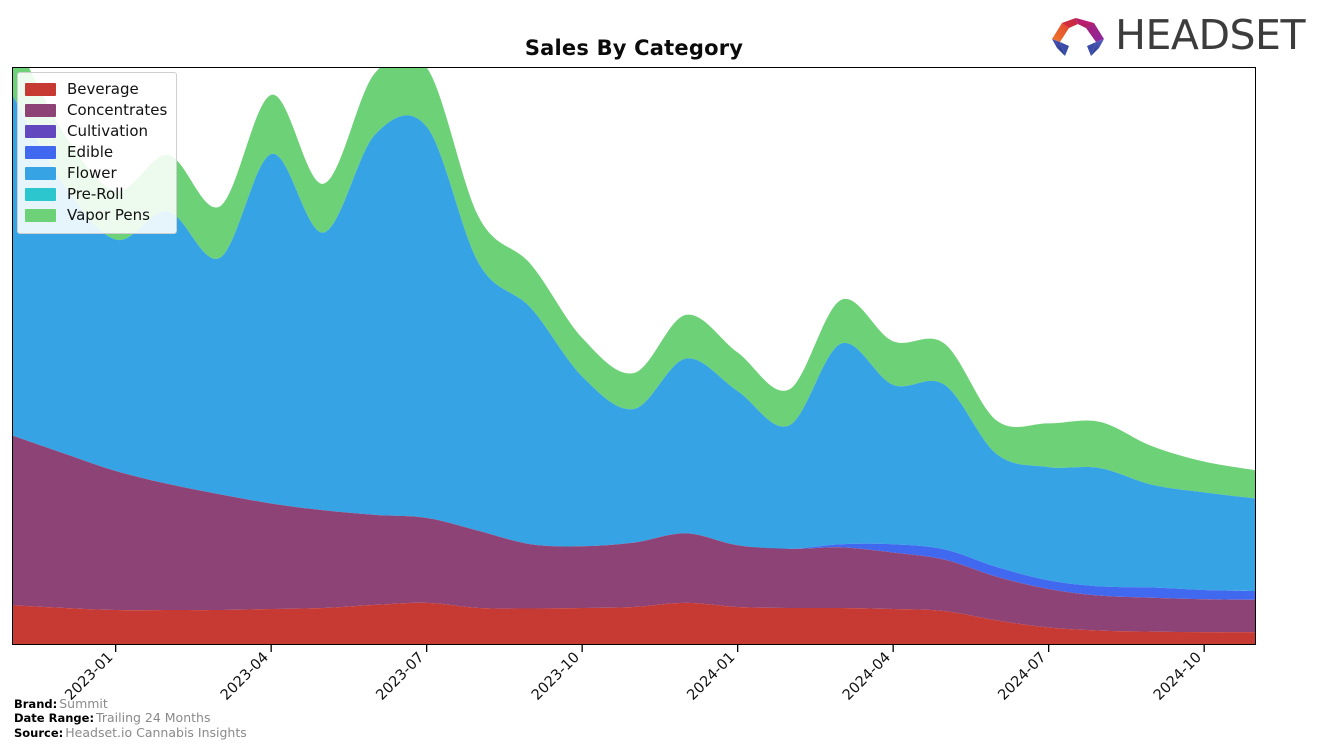 Image resolution: width=1317 pixels, height=746 pixels. Describe the element at coordinates (54, 718) in the screenshot. I see `footer-row-key: Date Range:` at that location.